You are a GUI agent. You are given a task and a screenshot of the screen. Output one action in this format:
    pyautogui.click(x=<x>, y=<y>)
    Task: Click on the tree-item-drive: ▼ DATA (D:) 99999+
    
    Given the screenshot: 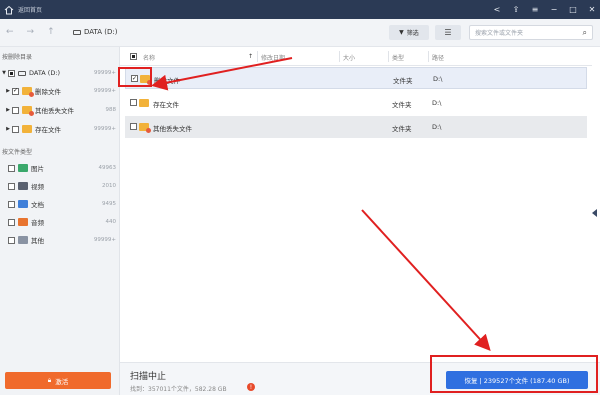 What is the action you would take?
    pyautogui.click(x=60, y=73)
    